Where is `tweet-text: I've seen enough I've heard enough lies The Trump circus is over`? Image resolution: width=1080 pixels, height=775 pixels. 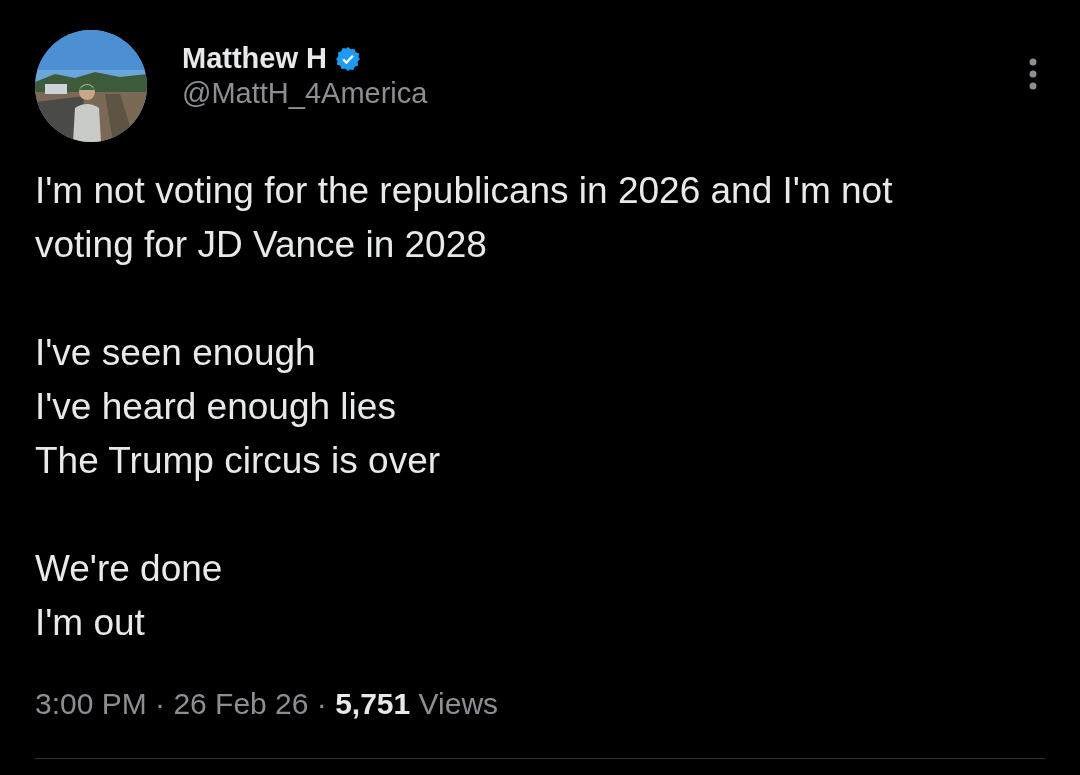 tweet-text: I've seen enough I've heard enough lies The Trump circus is over is located at coordinates (238, 407).